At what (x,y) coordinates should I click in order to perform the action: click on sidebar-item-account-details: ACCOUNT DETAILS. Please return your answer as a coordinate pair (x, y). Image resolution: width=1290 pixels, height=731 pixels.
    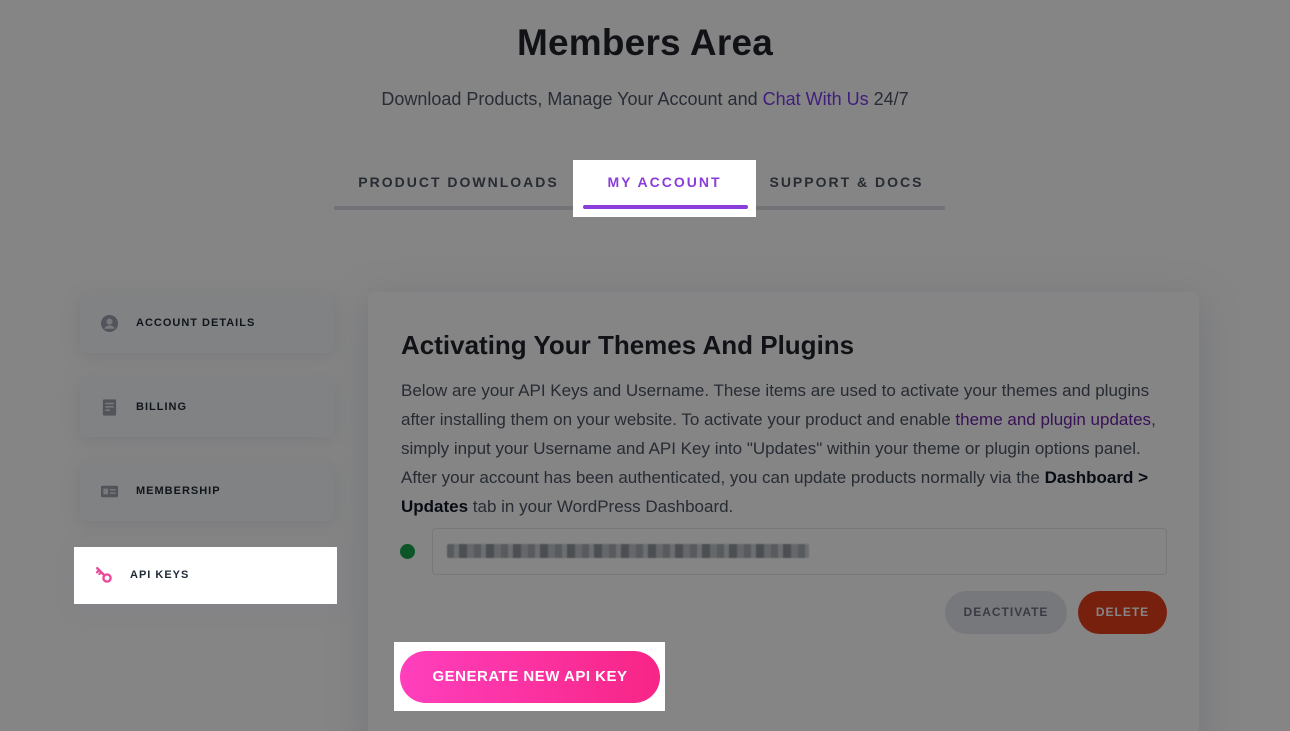
    Looking at the image, I should click on (207, 323).